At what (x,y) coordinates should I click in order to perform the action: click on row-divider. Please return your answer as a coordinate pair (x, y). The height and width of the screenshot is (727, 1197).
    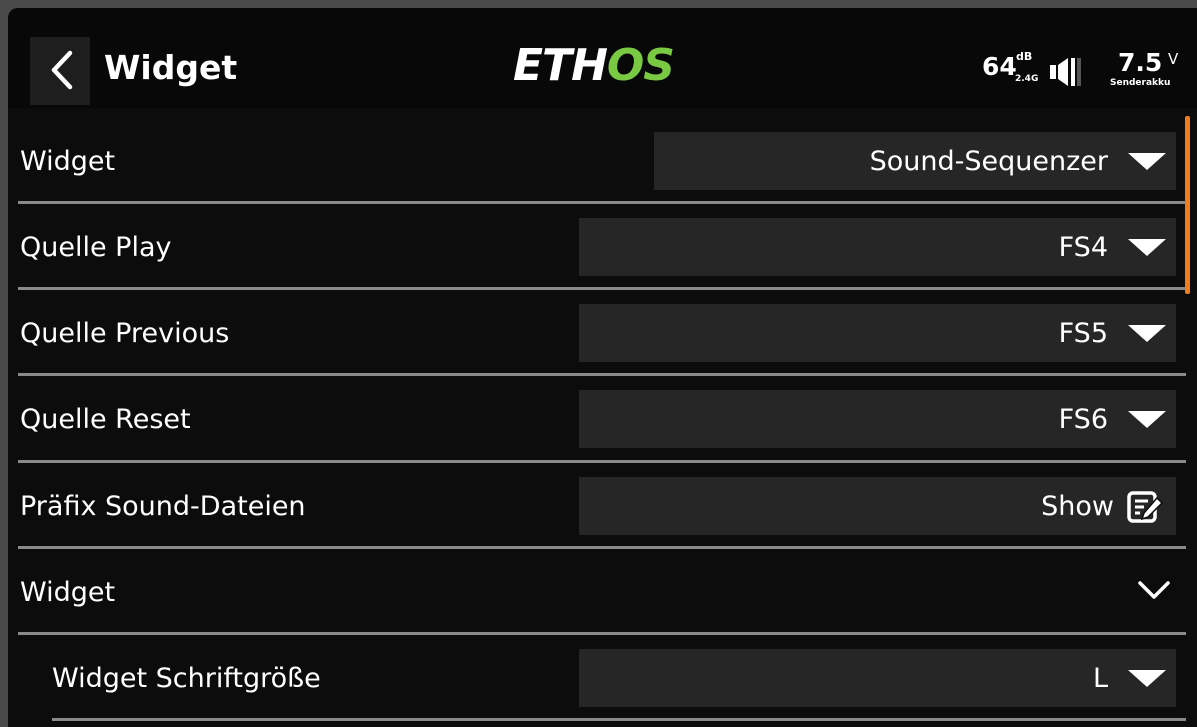
    Looking at the image, I should click on (619, 719).